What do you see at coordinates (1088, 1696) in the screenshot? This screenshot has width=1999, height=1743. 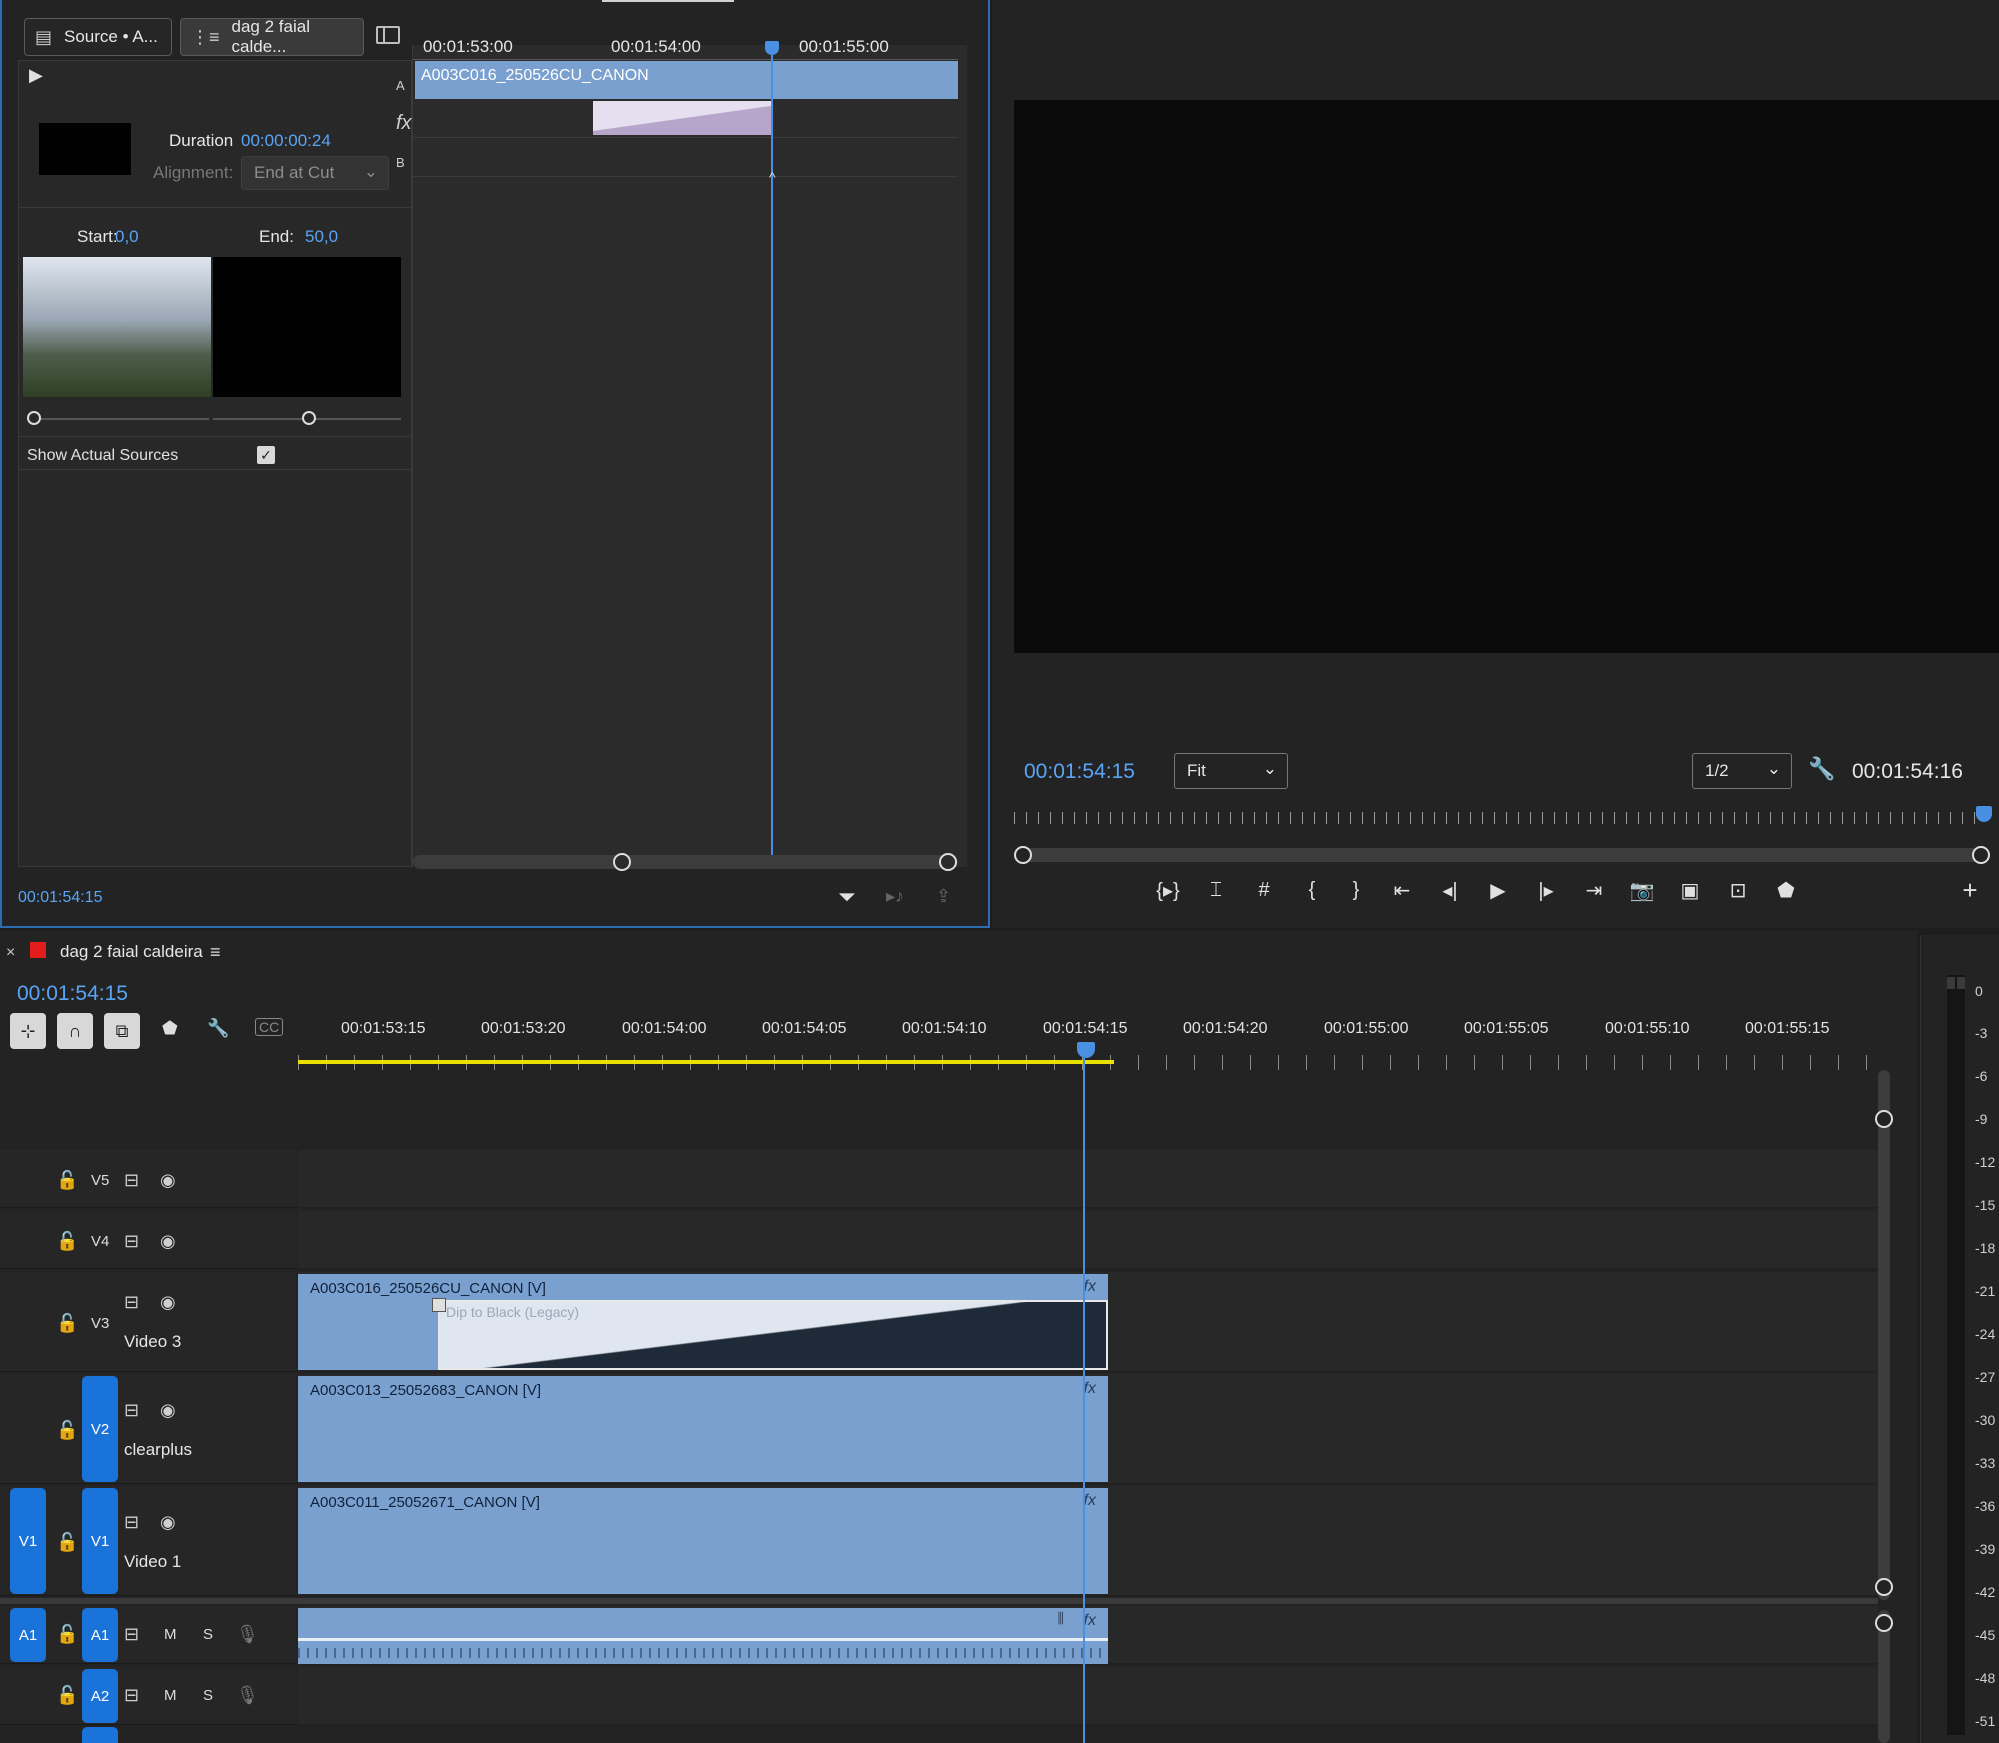 I see `track-a2` at bounding box center [1088, 1696].